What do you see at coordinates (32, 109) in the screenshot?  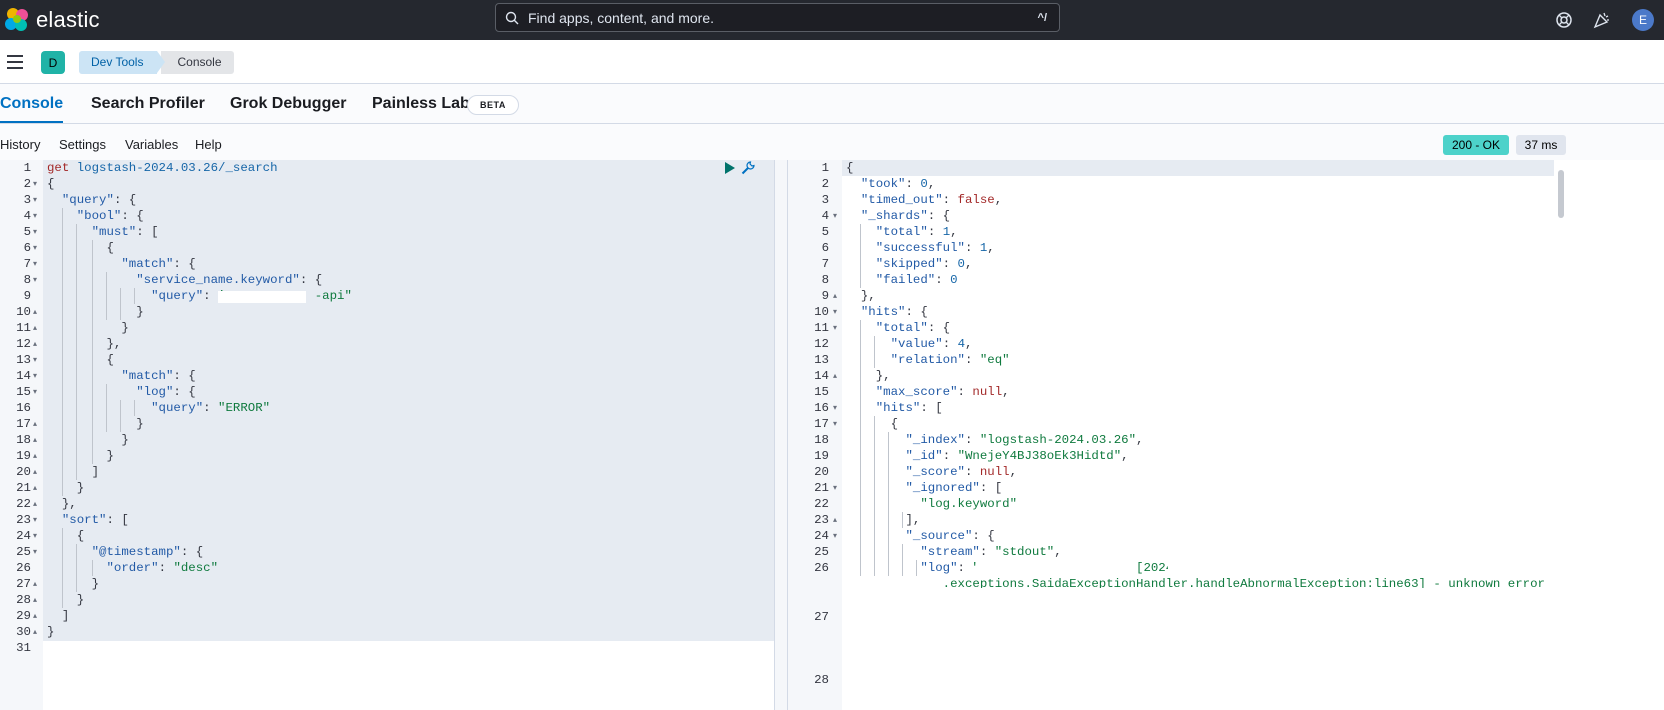 I see `tab-console: Console` at bounding box center [32, 109].